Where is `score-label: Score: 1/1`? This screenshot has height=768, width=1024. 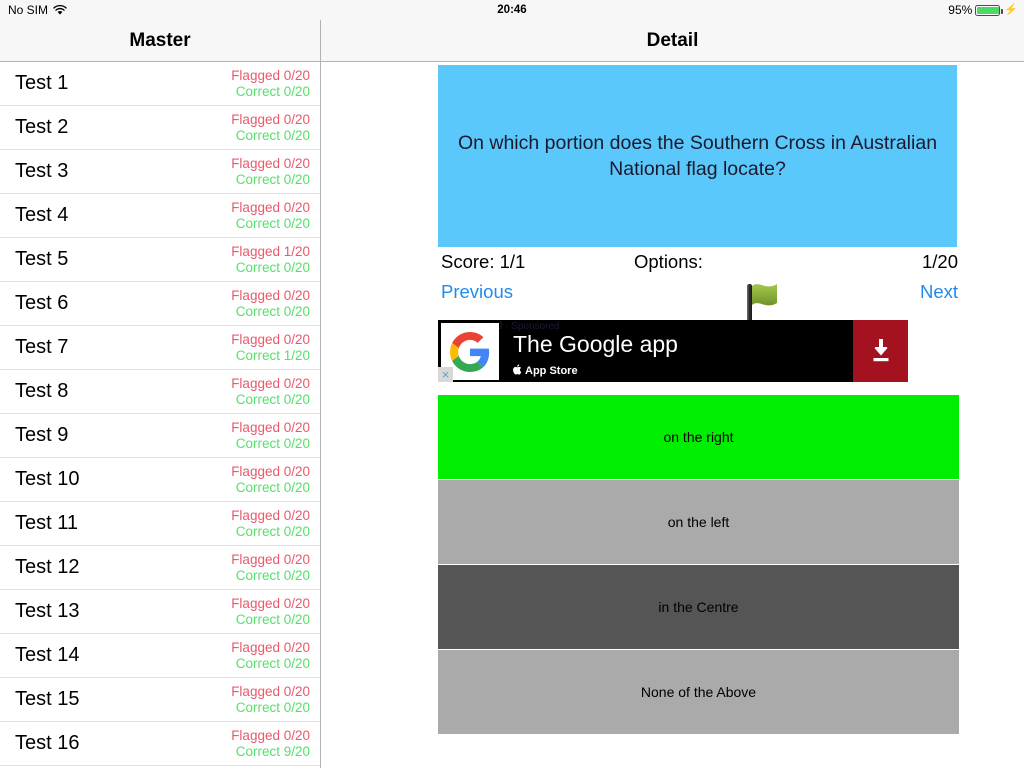
score-label: Score: 1/1 is located at coordinates (483, 261).